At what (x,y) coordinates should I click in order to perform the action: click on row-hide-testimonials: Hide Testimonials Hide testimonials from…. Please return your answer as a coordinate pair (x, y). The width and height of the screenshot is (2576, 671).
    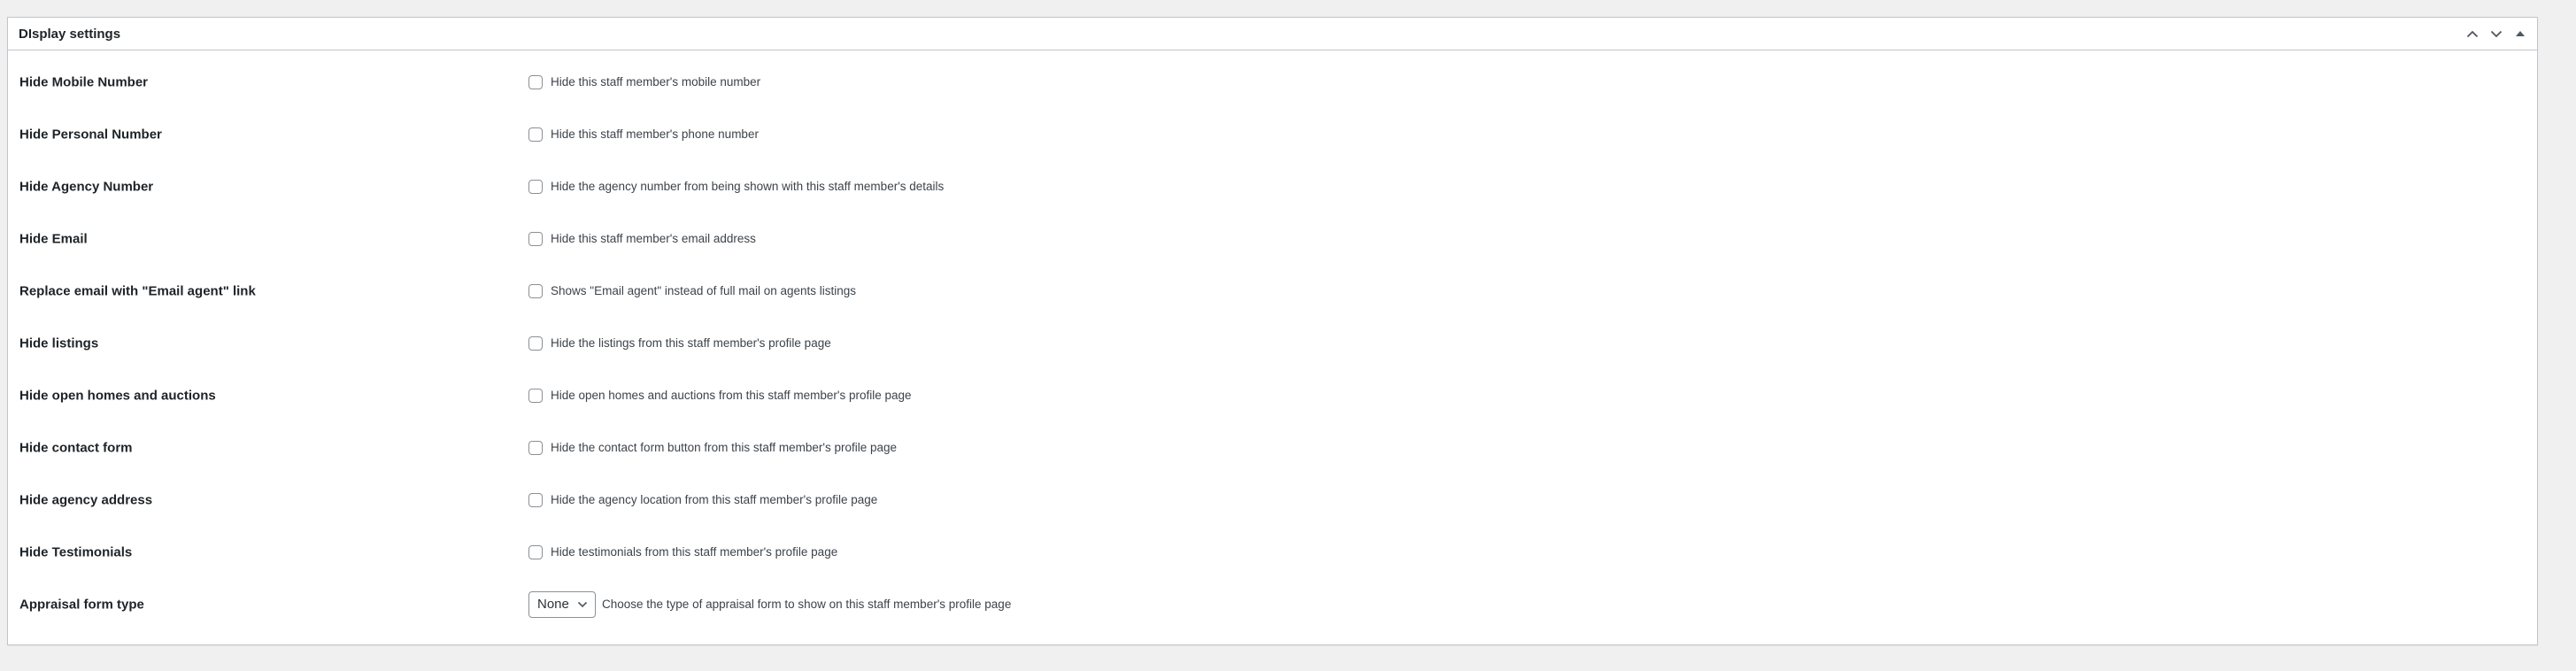
    Looking at the image, I should click on (1272, 552).